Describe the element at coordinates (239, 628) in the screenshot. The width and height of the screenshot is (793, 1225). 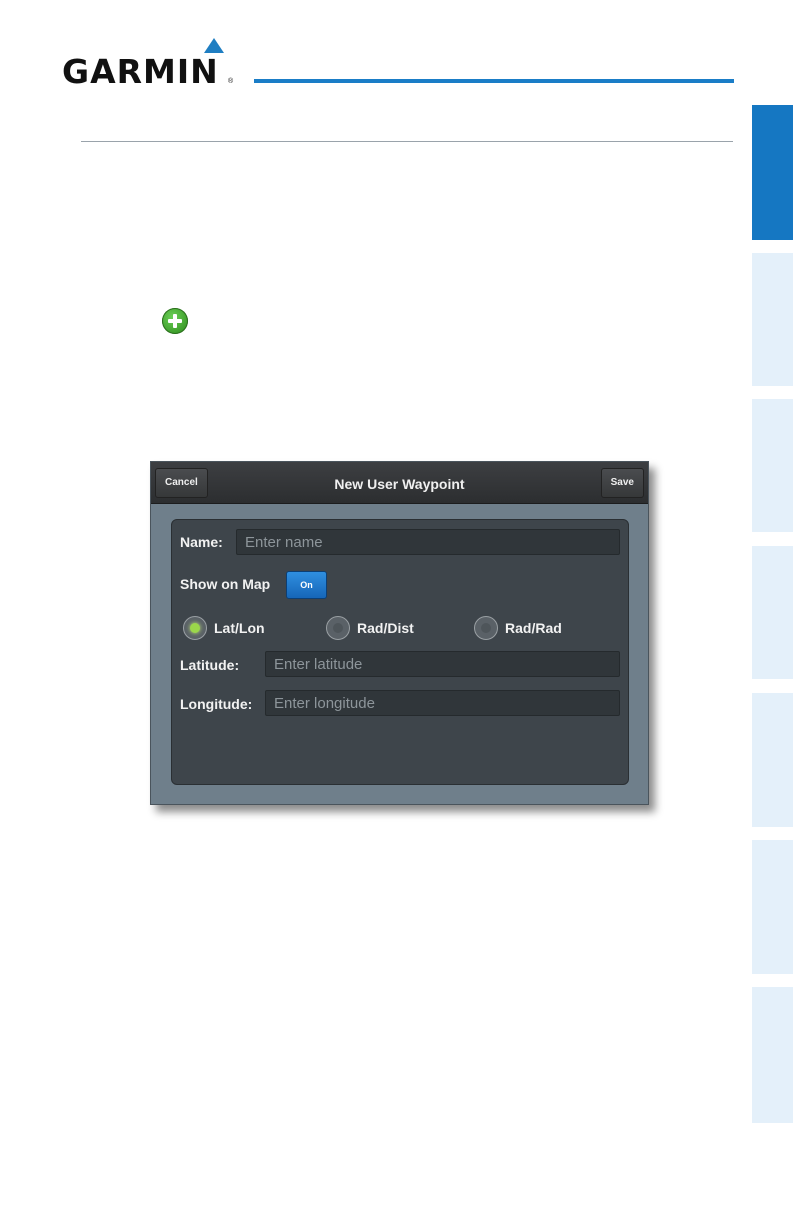
I see `lat-lon-label: Lat/Lon` at that location.